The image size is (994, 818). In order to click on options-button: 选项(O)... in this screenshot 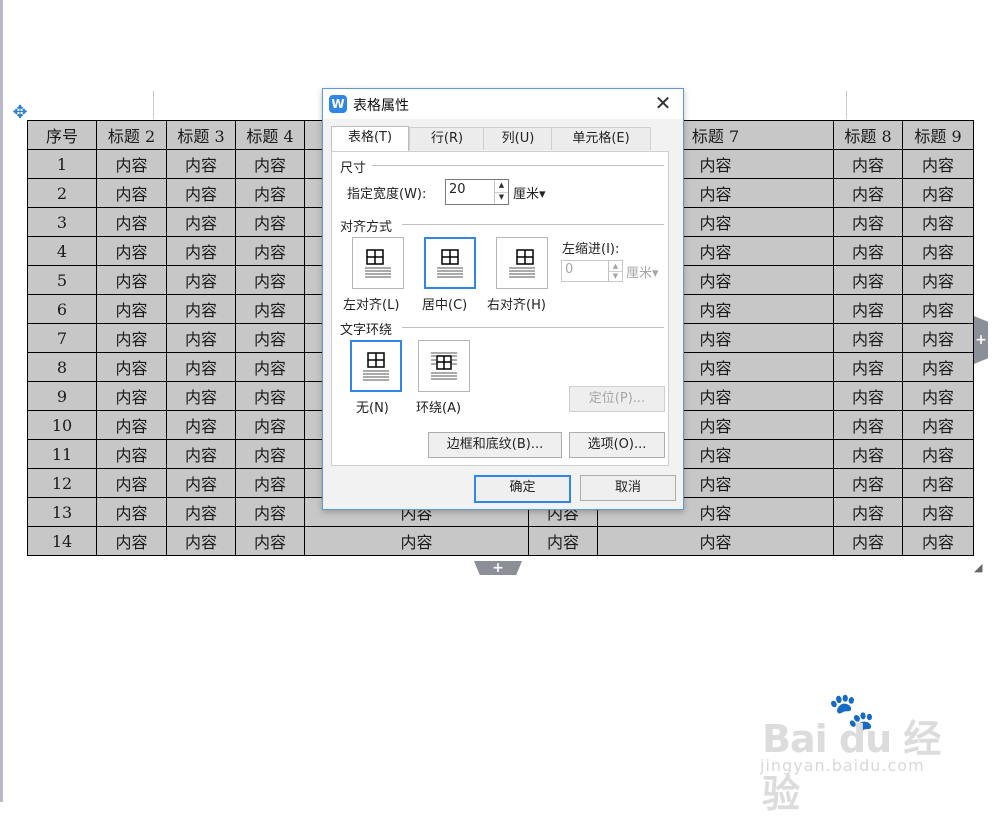, I will do `click(617, 445)`.